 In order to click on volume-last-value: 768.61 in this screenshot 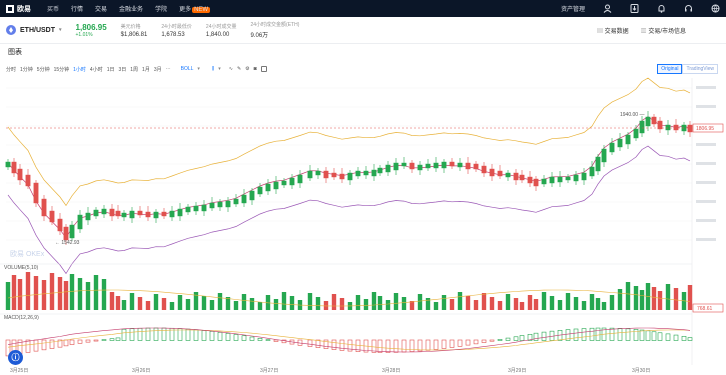, I will do `click(705, 309)`.